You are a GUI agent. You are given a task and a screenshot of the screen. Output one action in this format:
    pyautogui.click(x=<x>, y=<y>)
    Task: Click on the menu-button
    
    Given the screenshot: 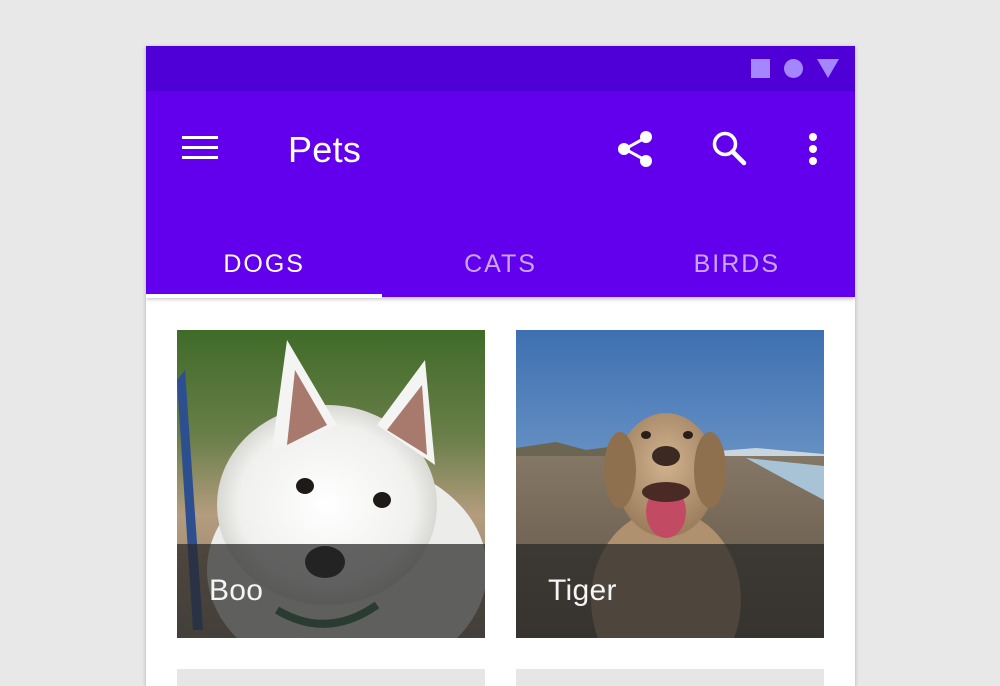 What is the action you would take?
    pyautogui.click(x=200, y=149)
    